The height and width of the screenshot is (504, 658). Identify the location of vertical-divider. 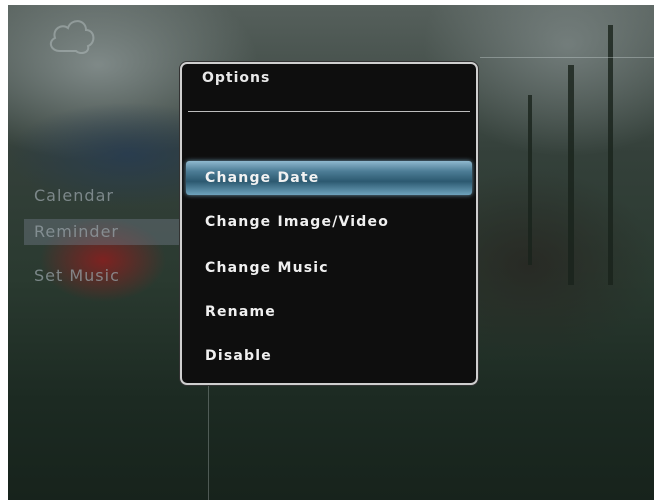
(208, 440).